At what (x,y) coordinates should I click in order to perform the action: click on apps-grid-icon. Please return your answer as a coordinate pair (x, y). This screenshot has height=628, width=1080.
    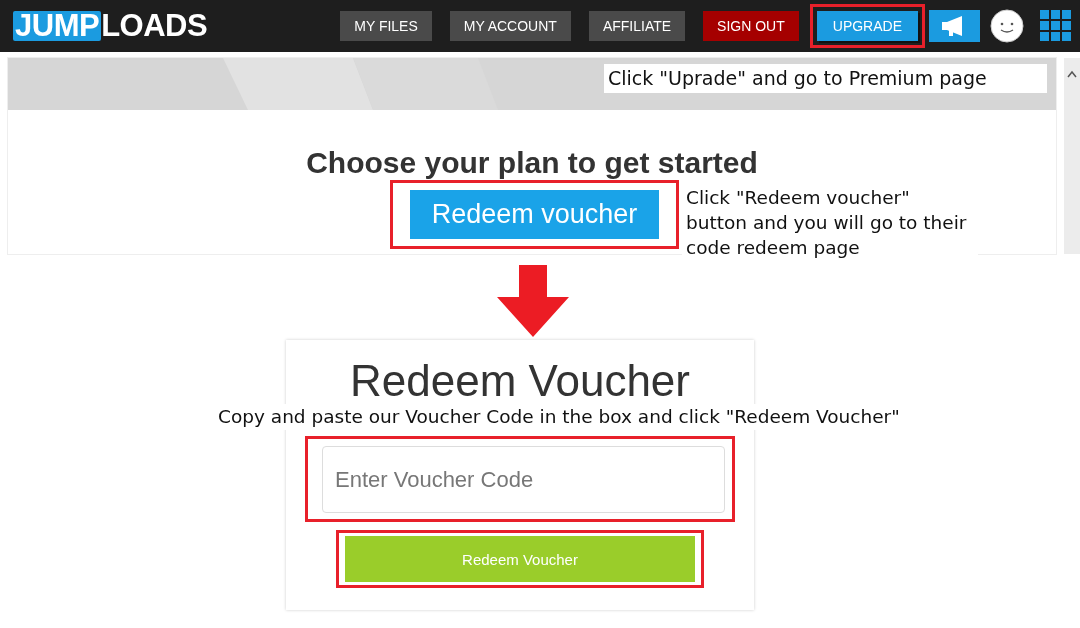
    Looking at the image, I should click on (1056, 26).